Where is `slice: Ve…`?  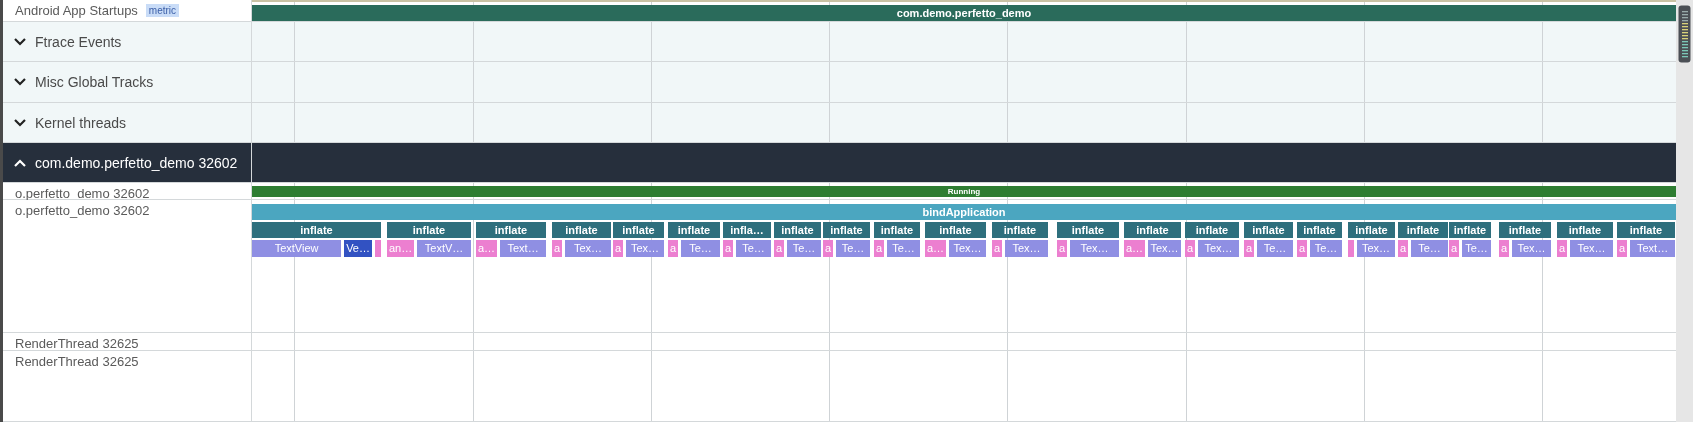
slice: Ve… is located at coordinates (358, 248).